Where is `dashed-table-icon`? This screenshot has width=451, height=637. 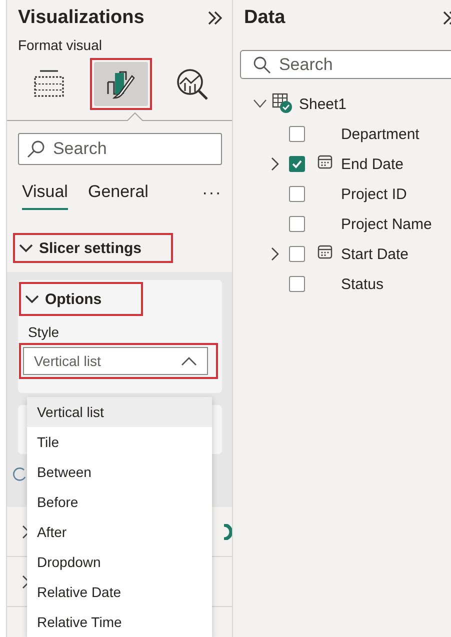
dashed-table-icon is located at coordinates (49, 84).